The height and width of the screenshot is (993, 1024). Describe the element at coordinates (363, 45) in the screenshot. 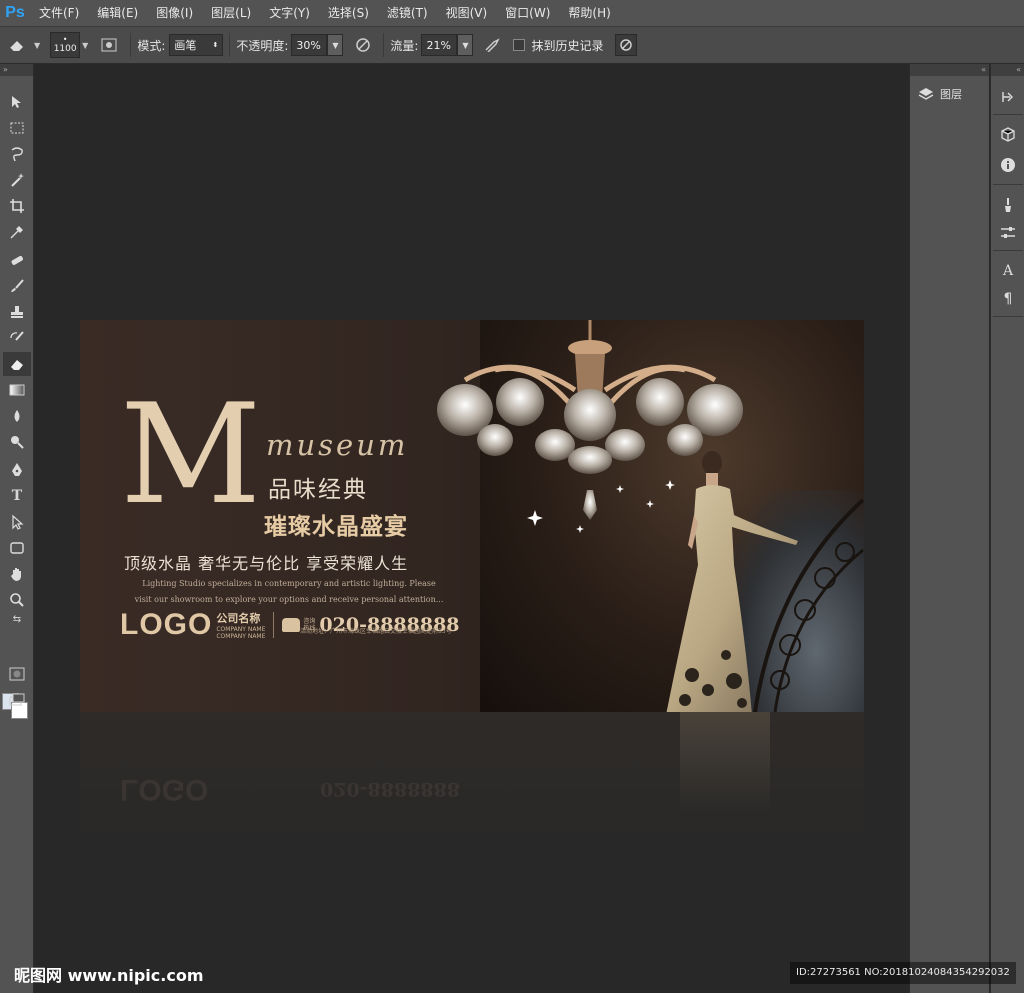

I see `pressure-opacity-icon` at that location.